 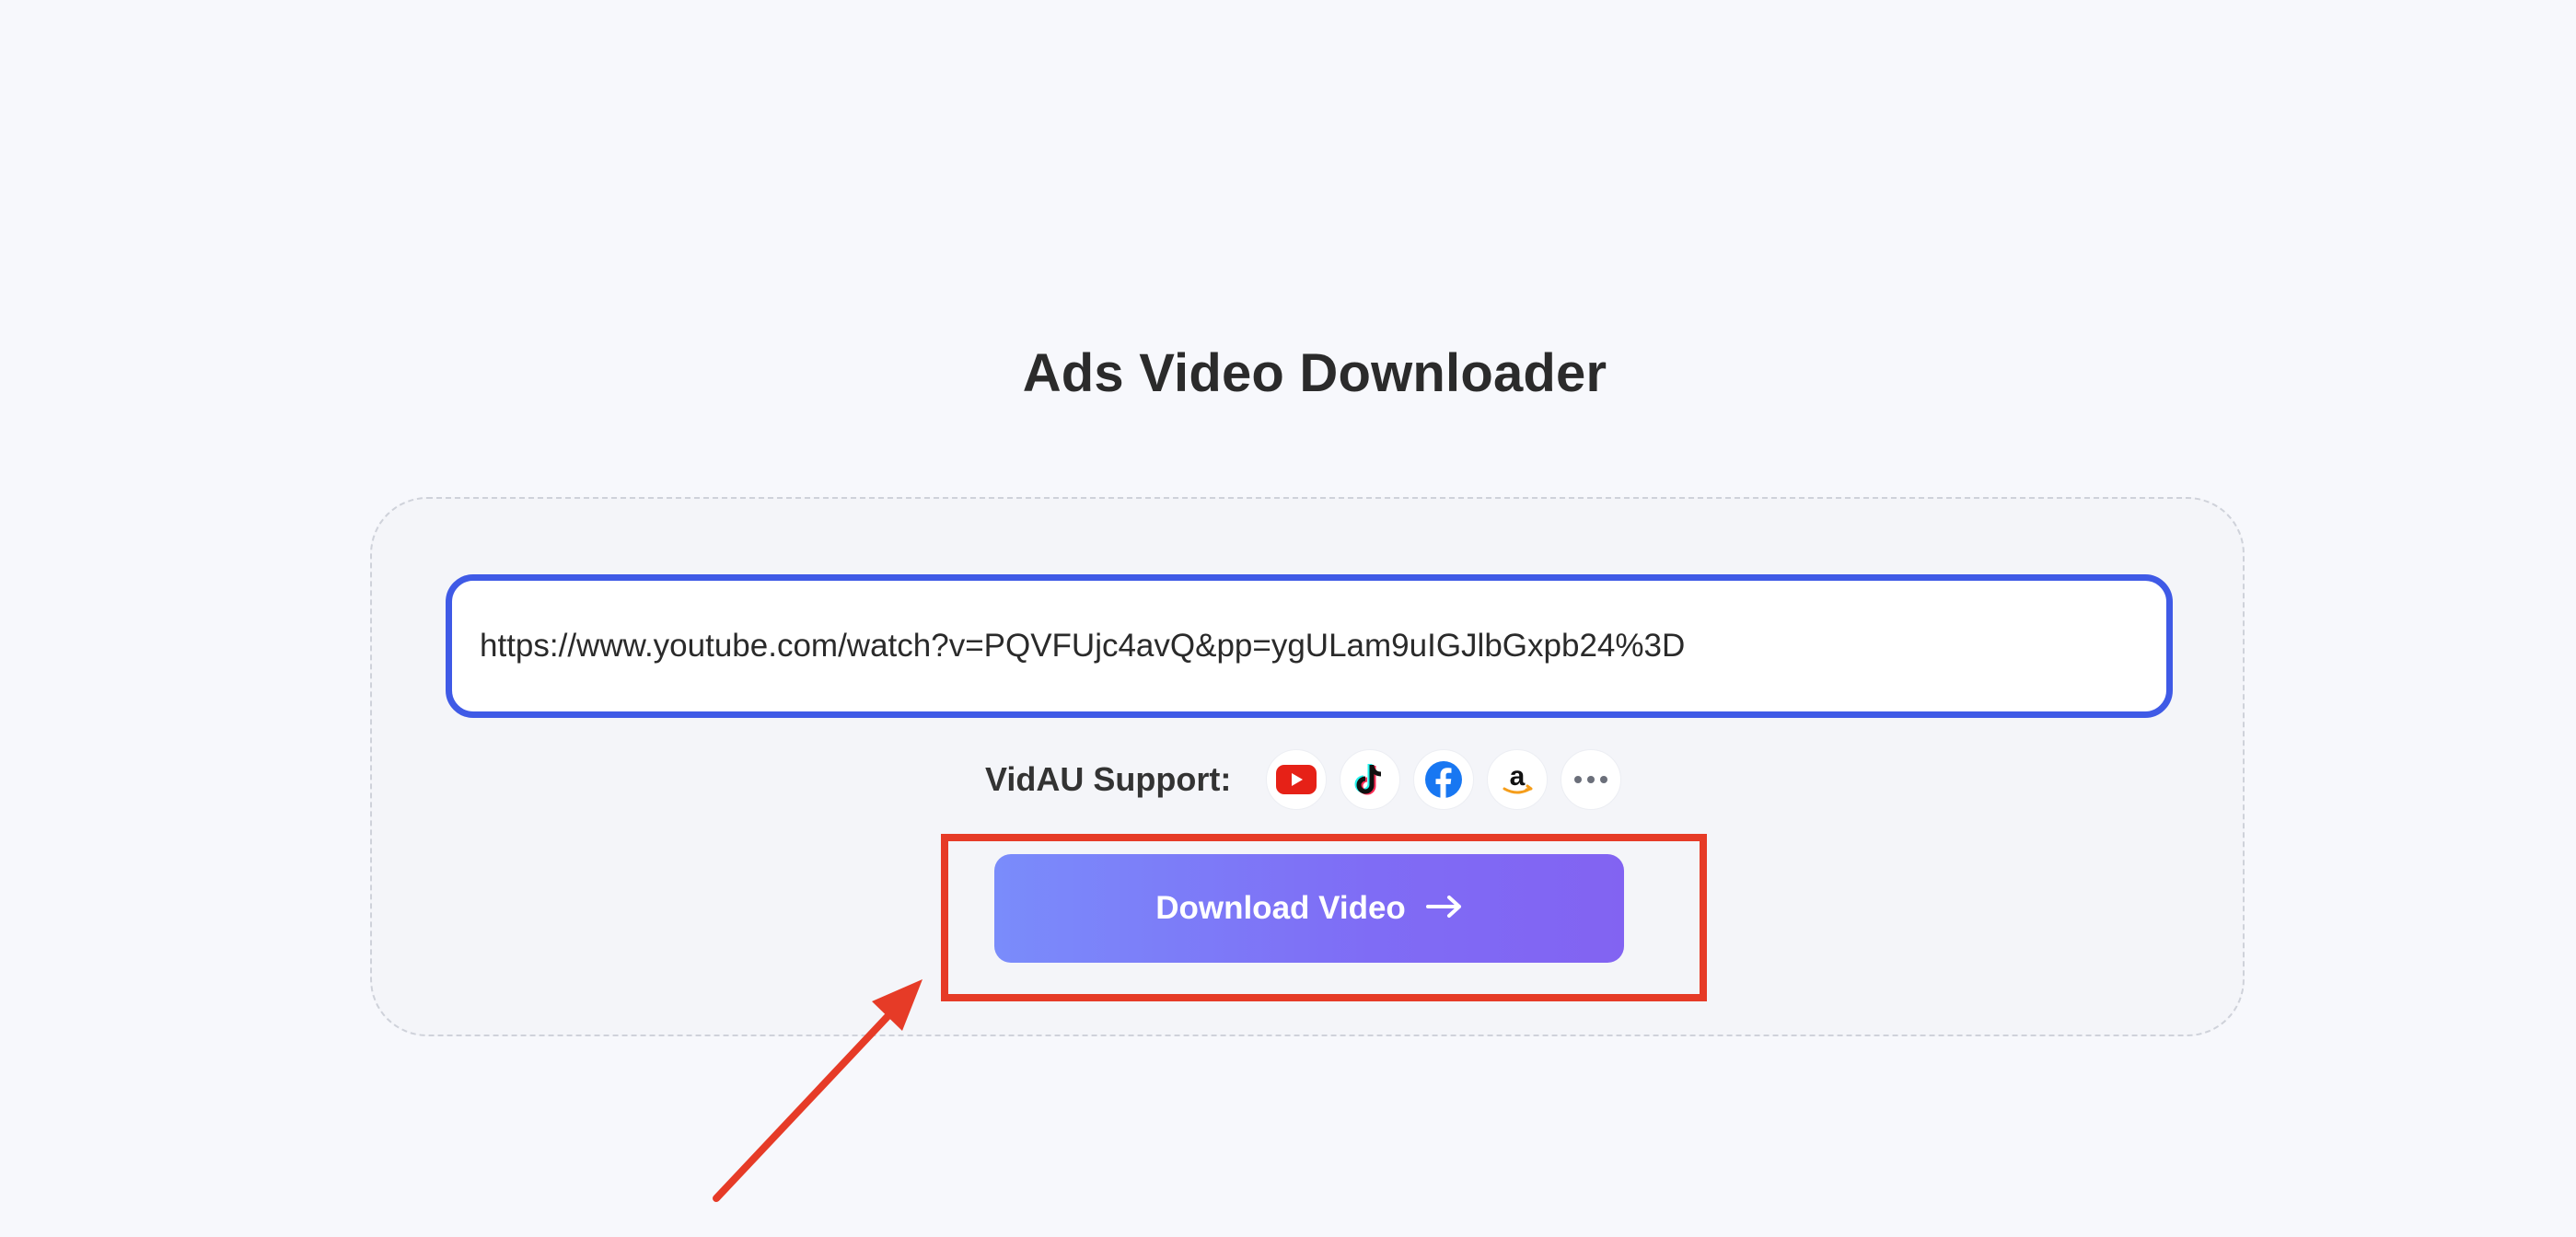 What do you see at coordinates (1309, 646) in the screenshot?
I see `url-input` at bounding box center [1309, 646].